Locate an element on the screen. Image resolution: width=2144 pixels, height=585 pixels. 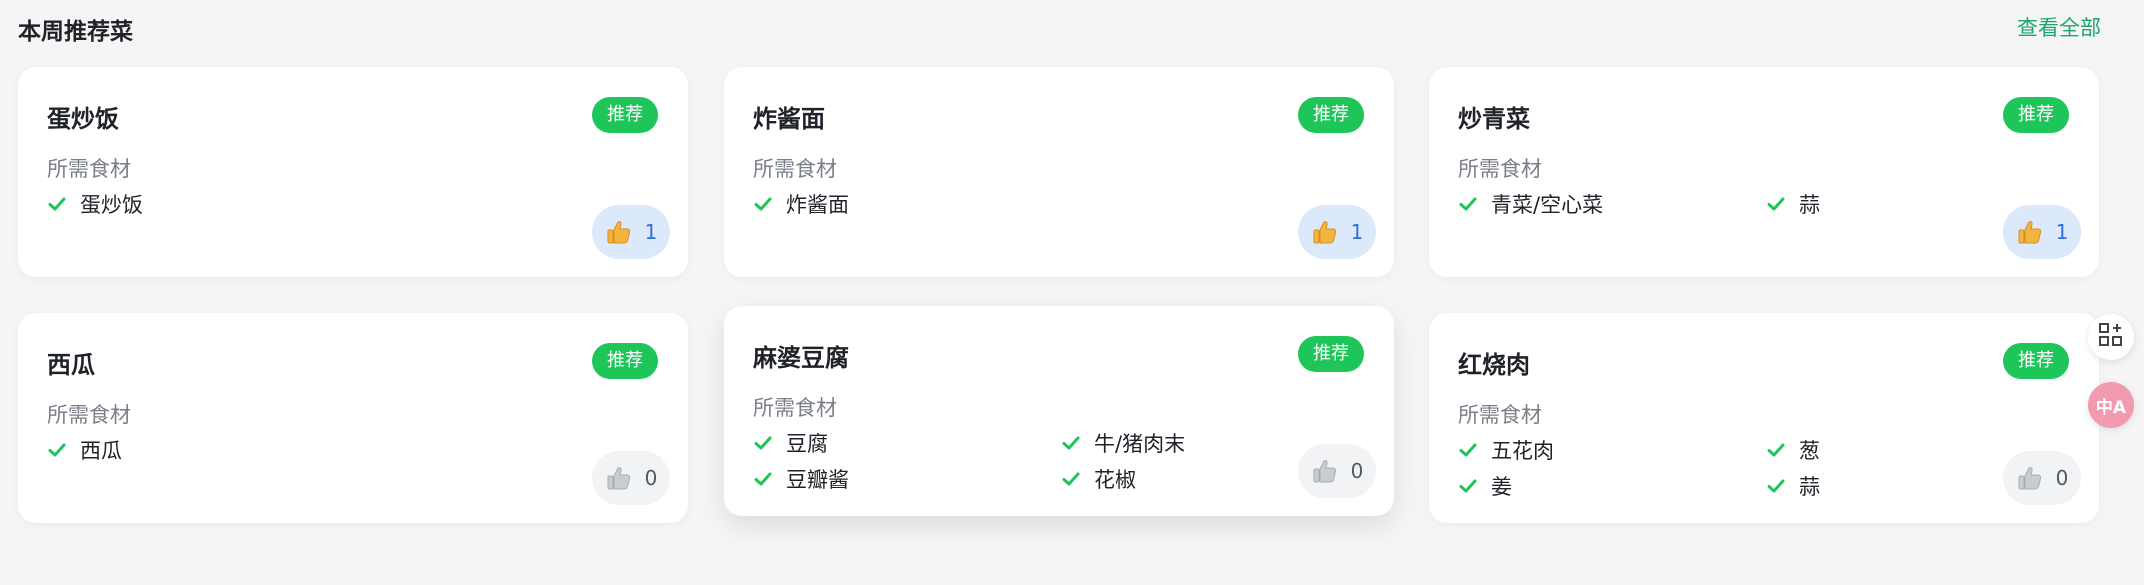
ingredient-list: 豆腐 牛/猪肉末豆瓣酱 花椒 is located at coordinates (1053, 461).